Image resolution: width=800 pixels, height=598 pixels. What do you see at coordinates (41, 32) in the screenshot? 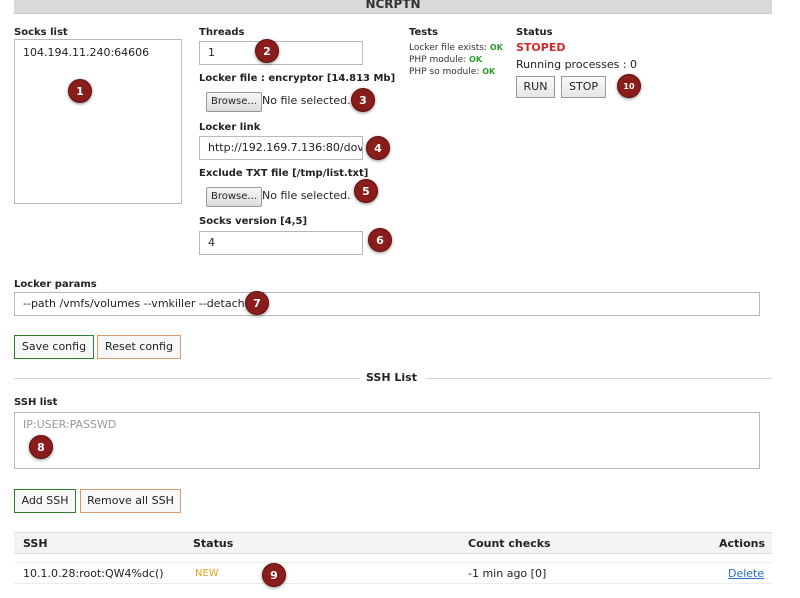
I see `socks-list-label: Socks list` at bounding box center [41, 32].